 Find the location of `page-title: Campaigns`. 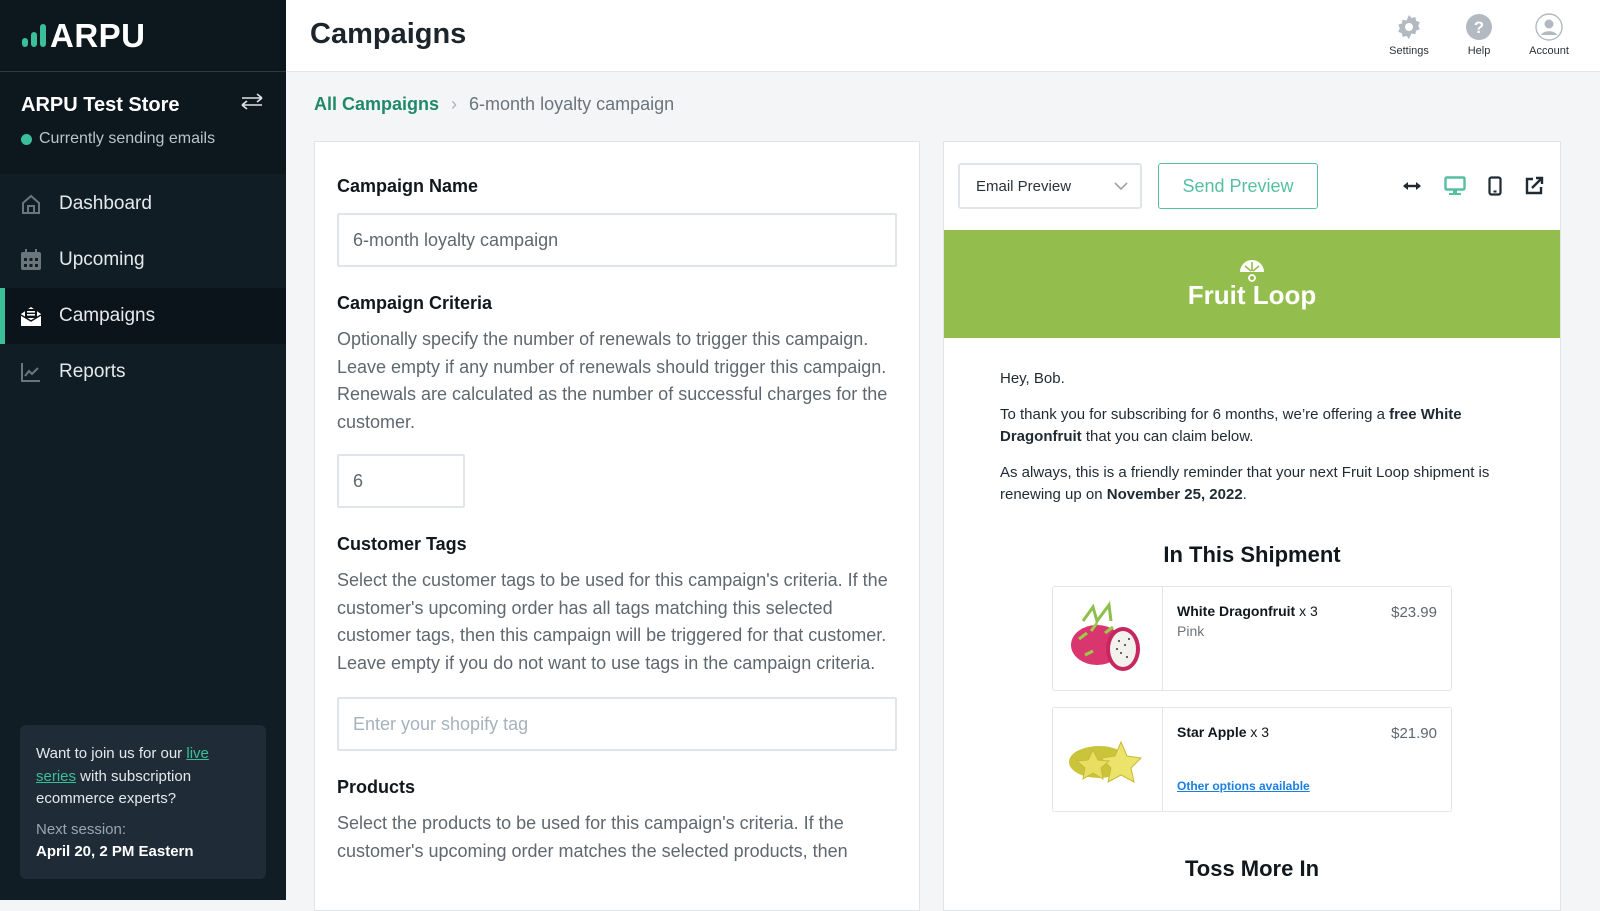

page-title: Campaigns is located at coordinates (388, 34).